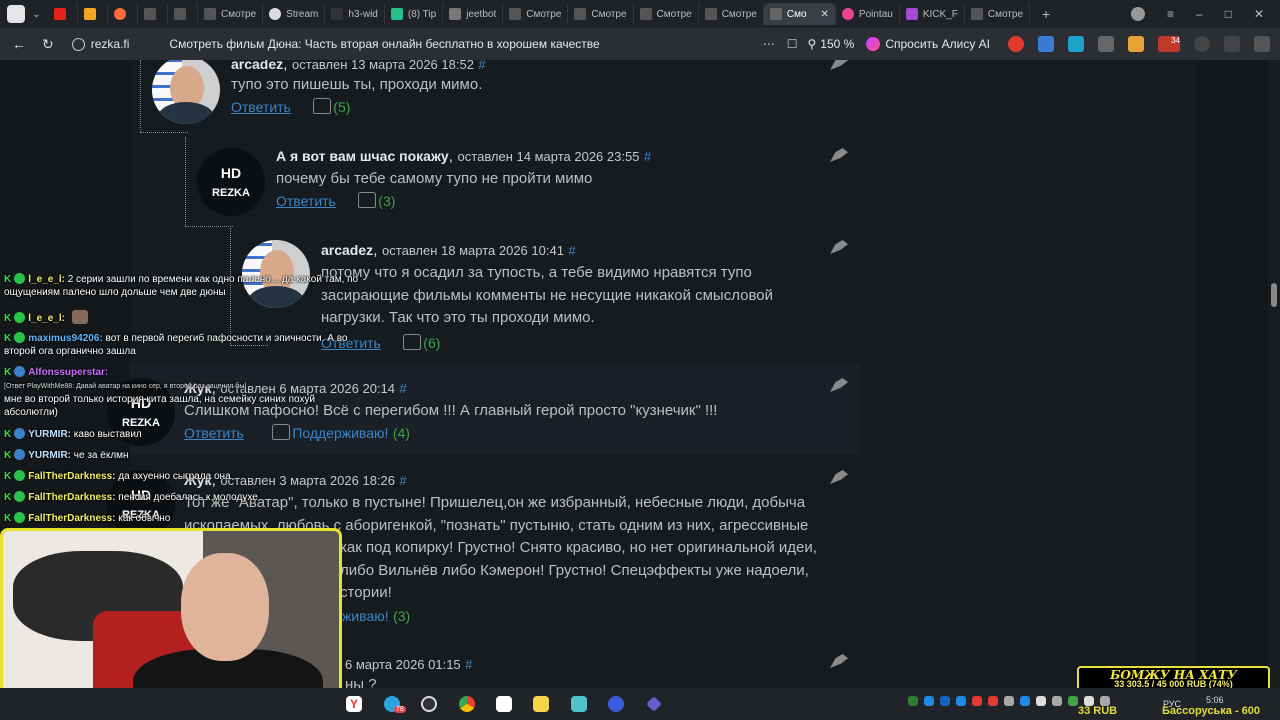 The height and width of the screenshot is (720, 1280). I want to click on chat-message: K YURMIR: че за ёклмн, so click(186, 455).